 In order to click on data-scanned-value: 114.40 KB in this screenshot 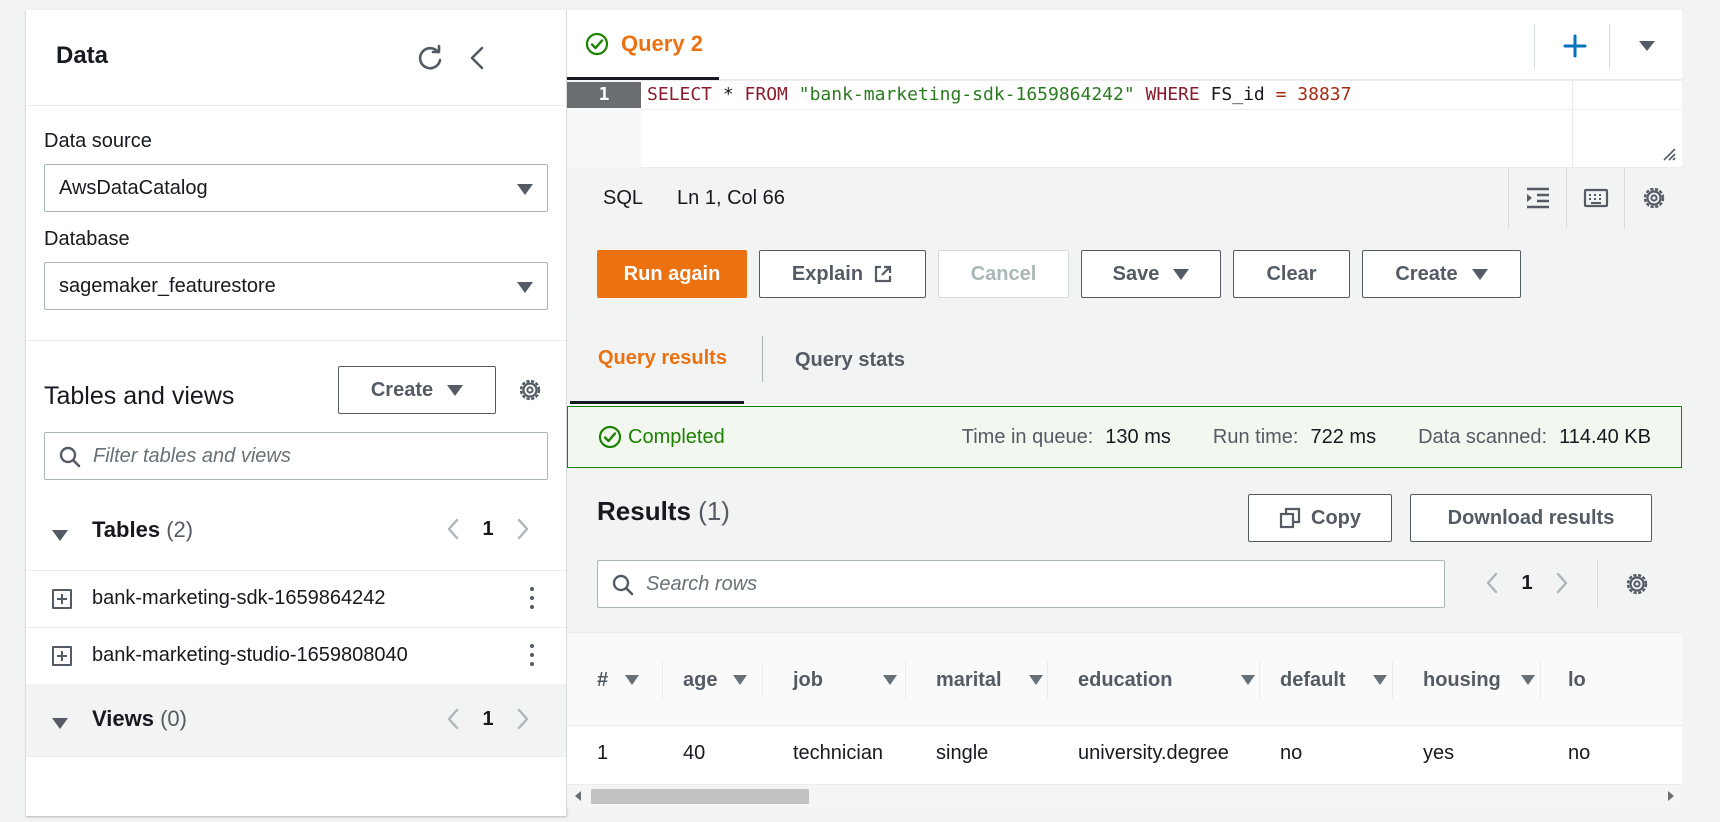, I will do `click(1605, 436)`.